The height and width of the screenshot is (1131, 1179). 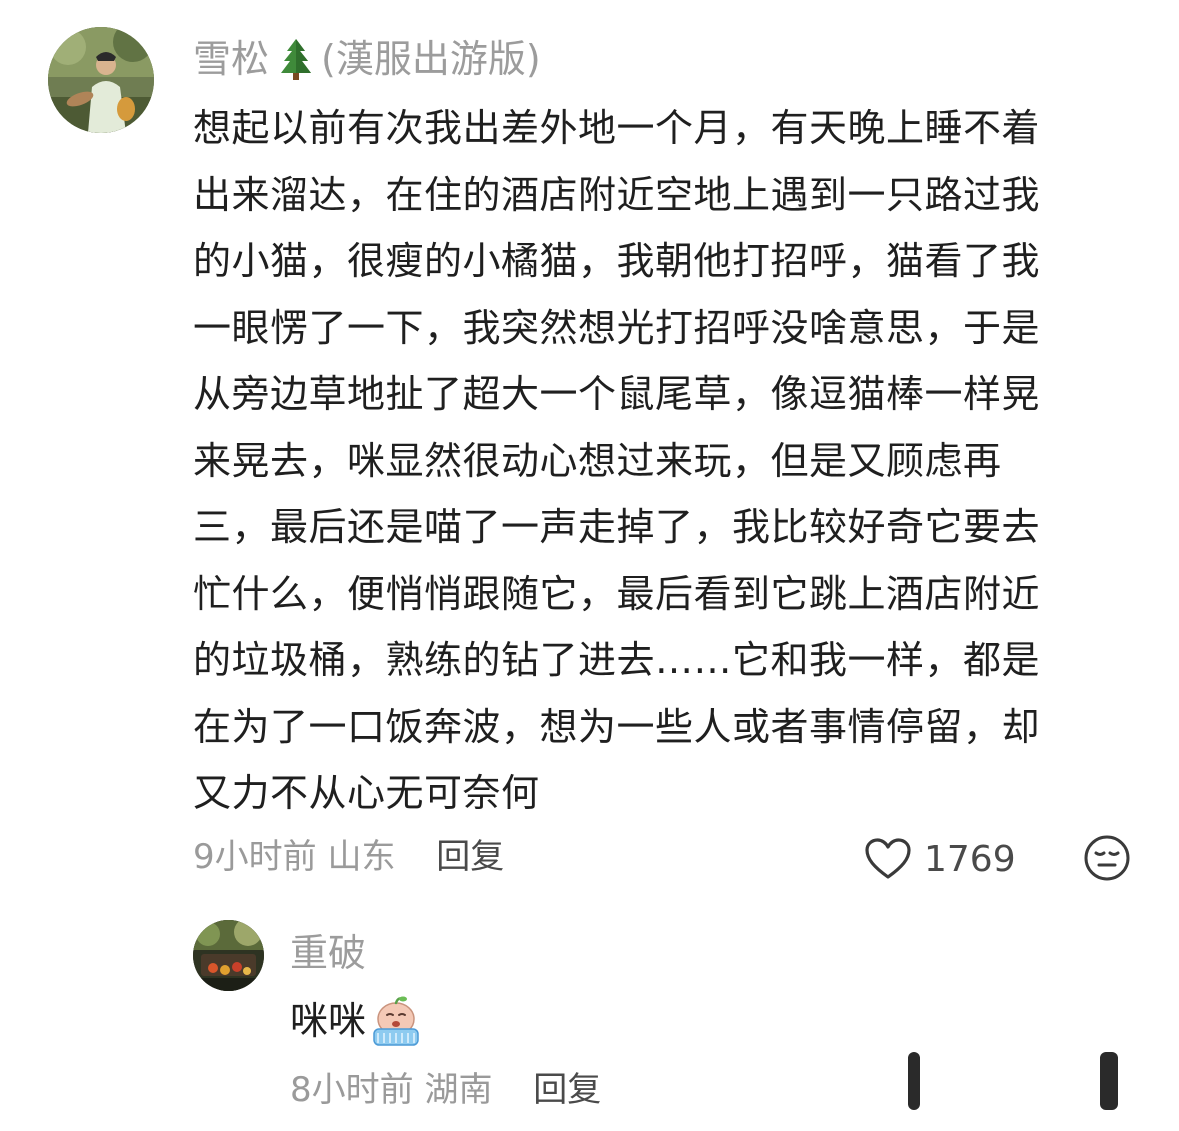 I want to click on like-count: 1769, so click(x=970, y=859).